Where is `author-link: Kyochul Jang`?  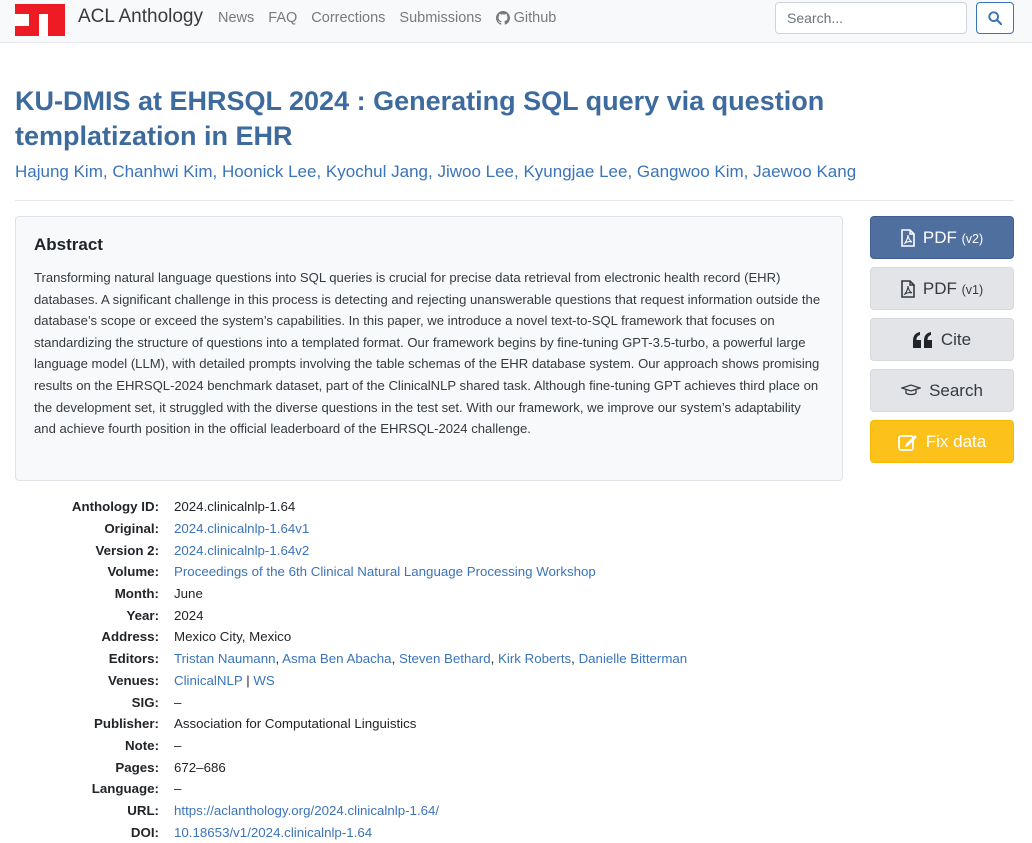
author-link: Kyochul Jang is located at coordinates (377, 171).